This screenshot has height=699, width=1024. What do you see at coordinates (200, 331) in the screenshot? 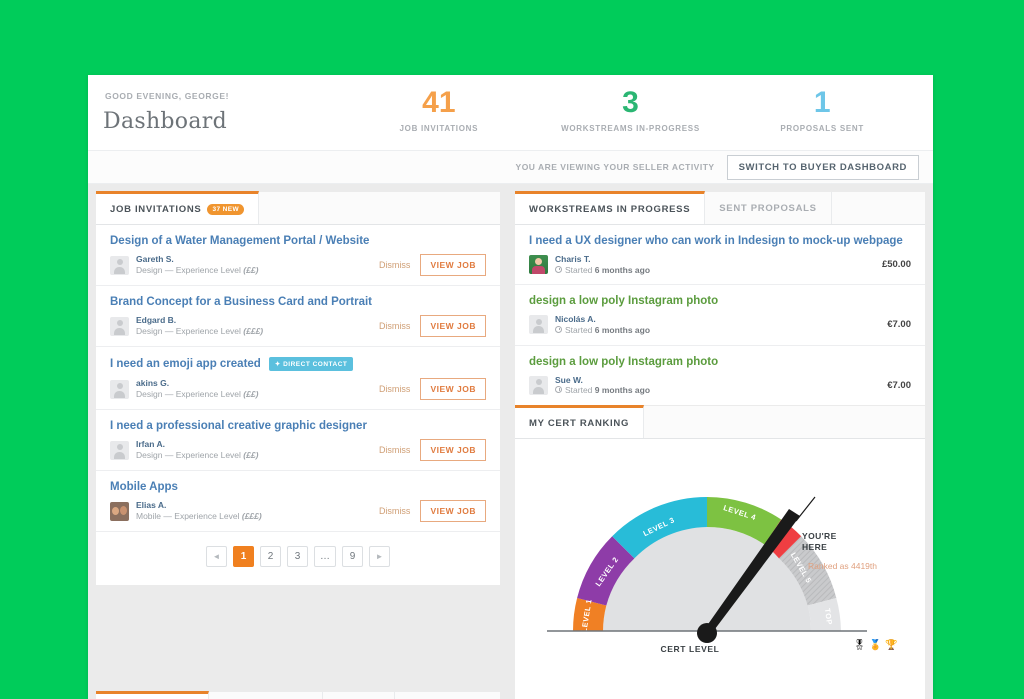
I see `user-subtitle: Design — Experience Level (£££)` at bounding box center [200, 331].